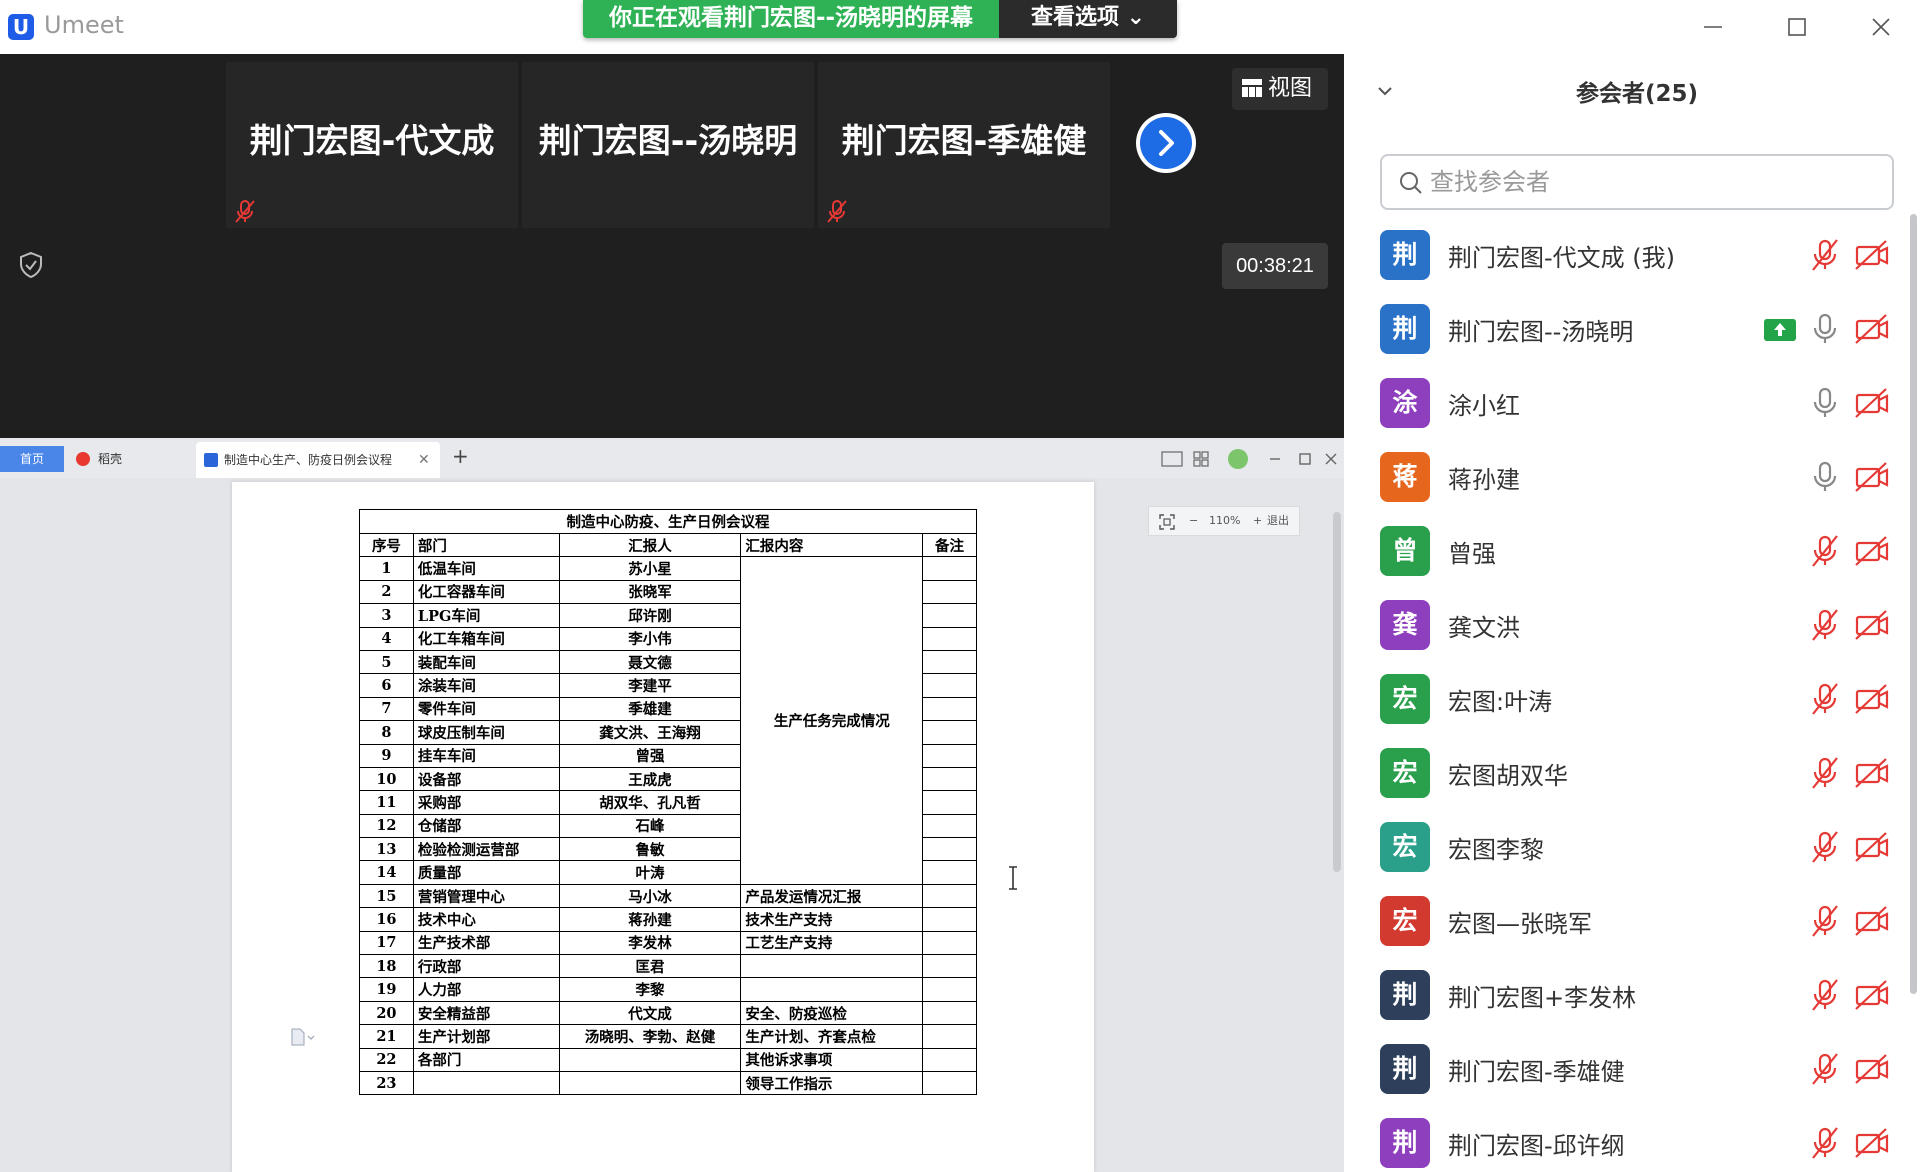 The height and width of the screenshot is (1172, 1920). Describe the element at coordinates (1496, 850) in the screenshot. I see `participant-name: 宏图李黎` at that location.